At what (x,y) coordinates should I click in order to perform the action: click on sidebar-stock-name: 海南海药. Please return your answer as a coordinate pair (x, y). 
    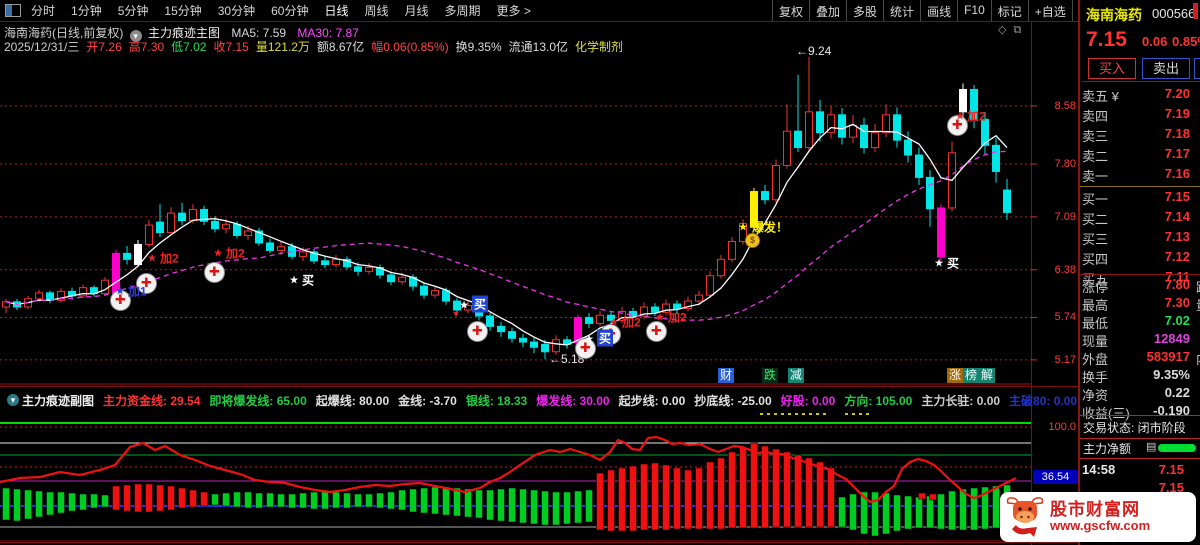
    Looking at the image, I should click on (1114, 15).